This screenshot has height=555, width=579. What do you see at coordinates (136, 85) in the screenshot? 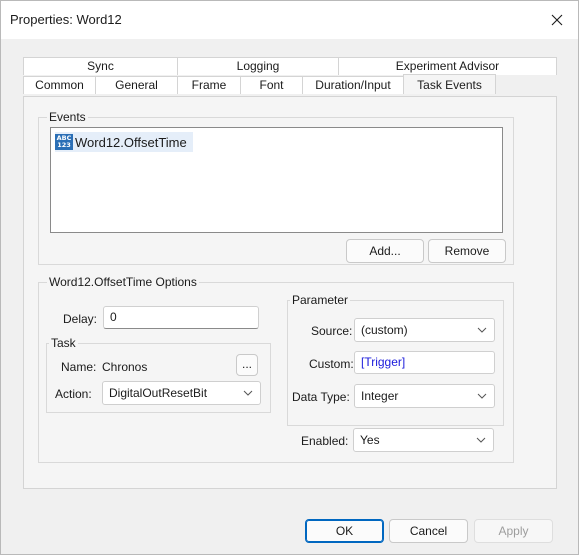
I see `tab-general: General` at bounding box center [136, 85].